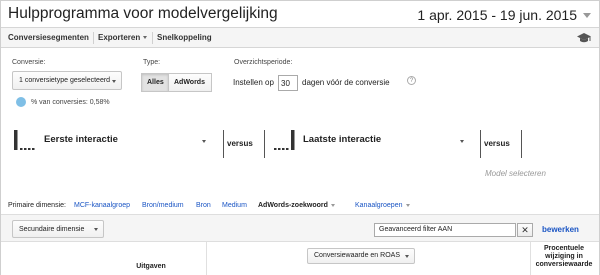 This screenshot has height=275, width=600. Describe the element at coordinates (263, 62) in the screenshot. I see `lookback-label: Overzichtsperiode:` at that location.